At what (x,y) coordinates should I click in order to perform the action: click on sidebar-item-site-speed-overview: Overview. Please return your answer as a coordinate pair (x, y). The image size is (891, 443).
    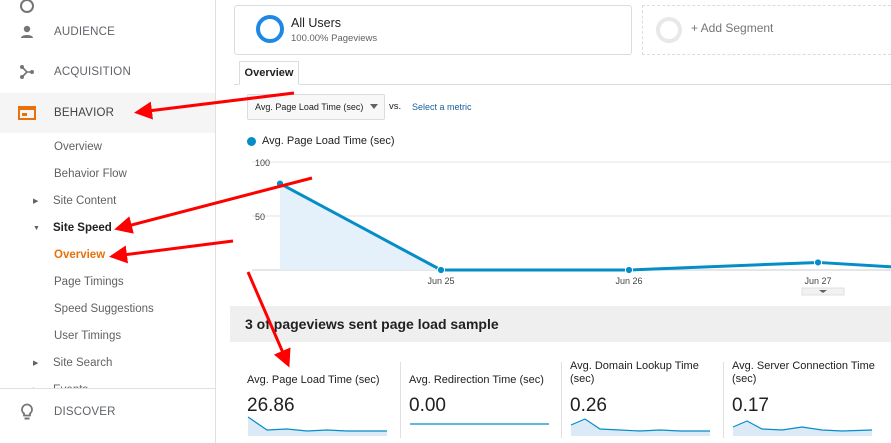
    Looking at the image, I should click on (107, 255).